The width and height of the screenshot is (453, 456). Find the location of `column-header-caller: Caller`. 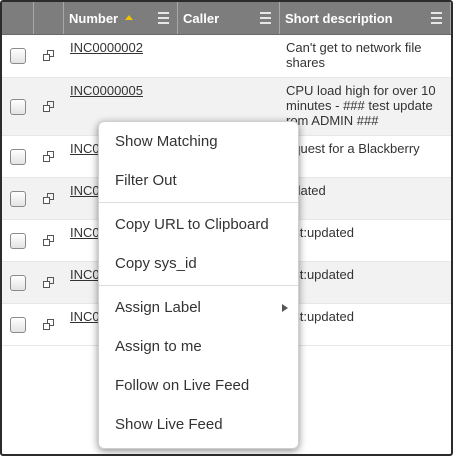

column-header-caller: Caller is located at coordinates (229, 18).